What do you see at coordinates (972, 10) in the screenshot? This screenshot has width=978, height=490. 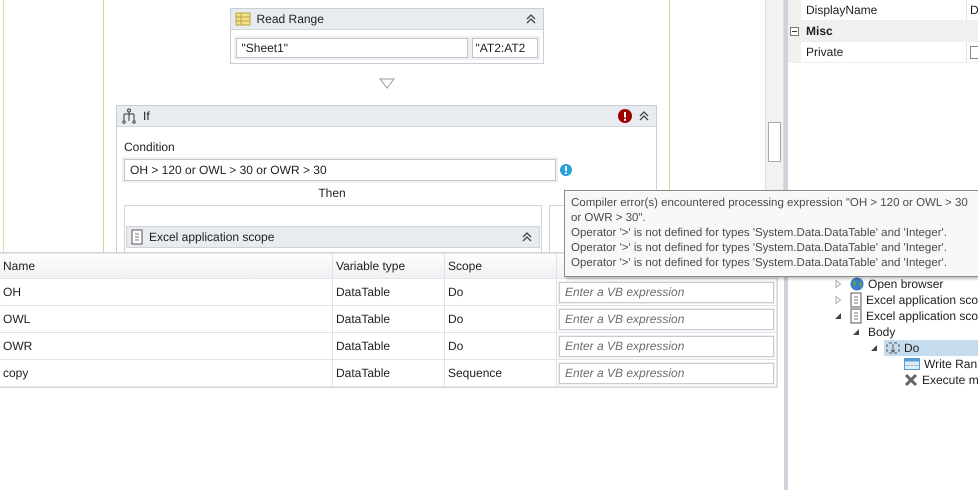 I see `property-value: D` at bounding box center [972, 10].